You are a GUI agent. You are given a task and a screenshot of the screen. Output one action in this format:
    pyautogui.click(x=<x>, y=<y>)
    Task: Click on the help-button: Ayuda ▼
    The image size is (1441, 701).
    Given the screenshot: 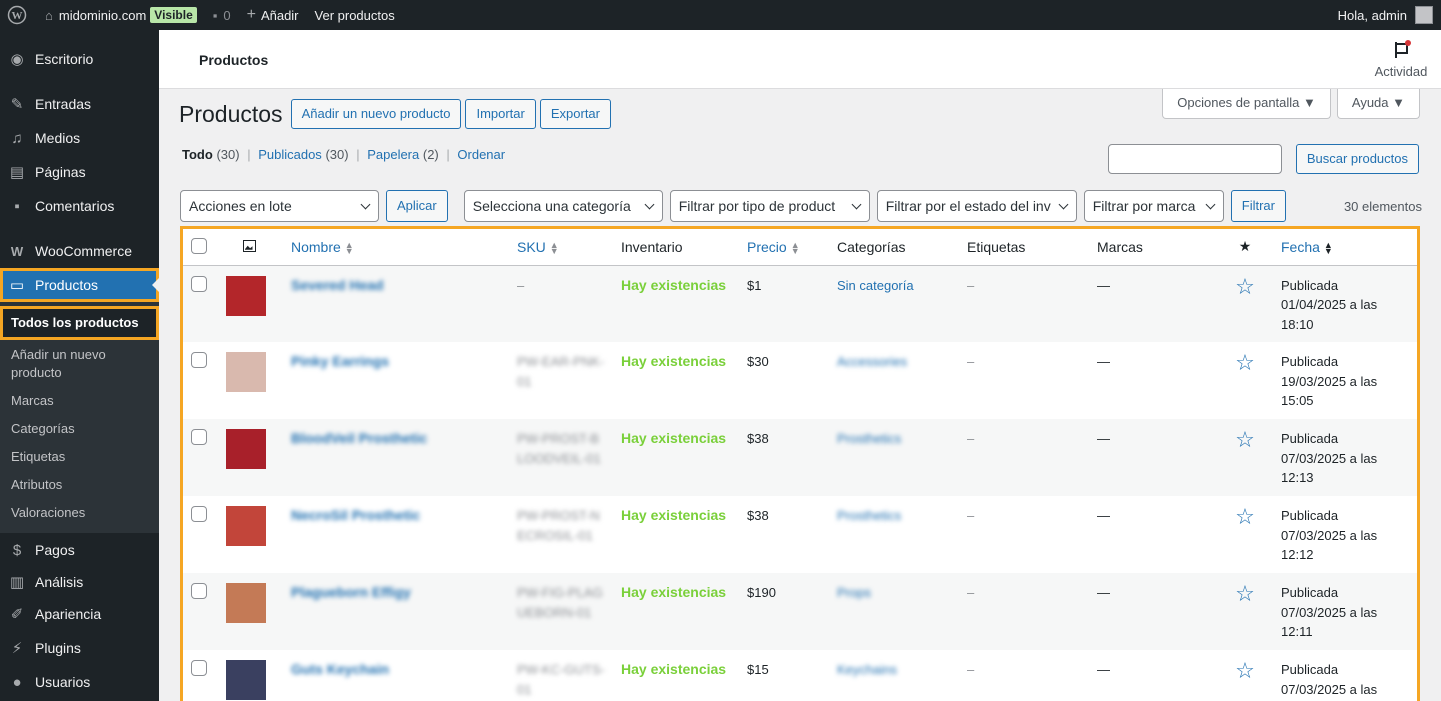 What is the action you would take?
    pyautogui.click(x=1378, y=104)
    